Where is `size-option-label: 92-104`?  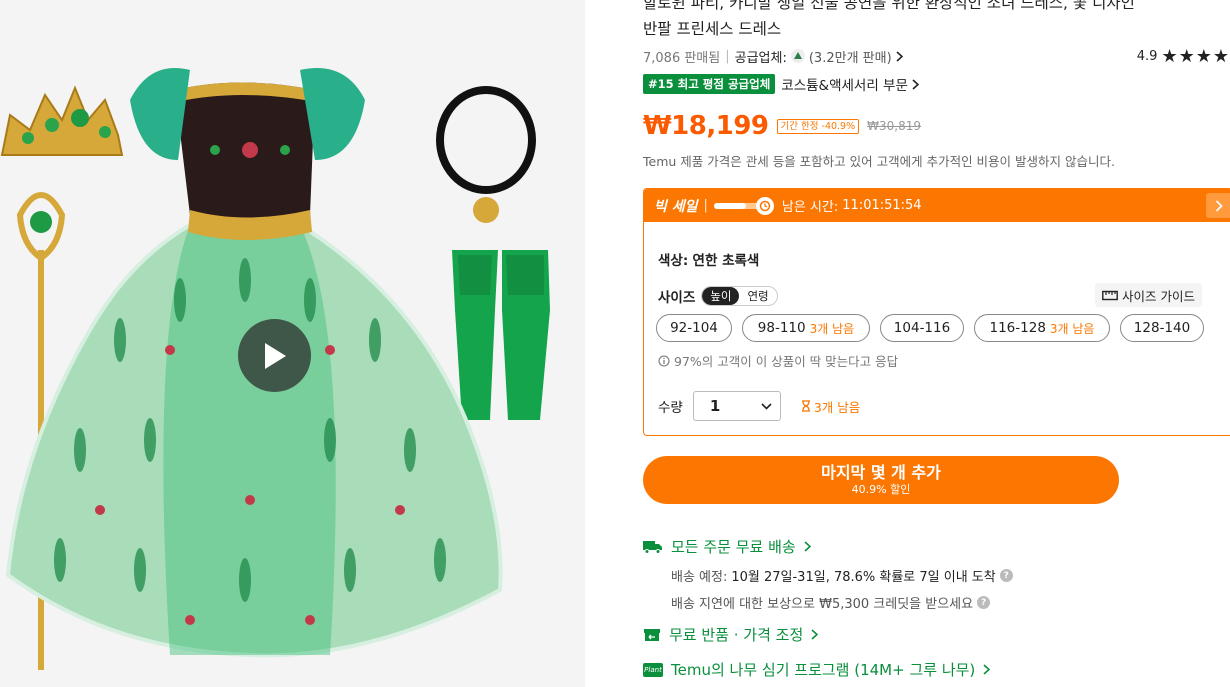
size-option-label: 92-104 is located at coordinates (694, 328).